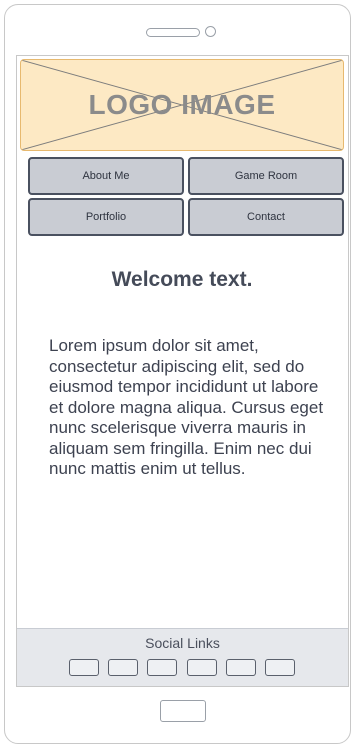 The height and width of the screenshot is (744, 355). Describe the element at coordinates (84, 667) in the screenshot. I see `social-link-1-icon` at that location.